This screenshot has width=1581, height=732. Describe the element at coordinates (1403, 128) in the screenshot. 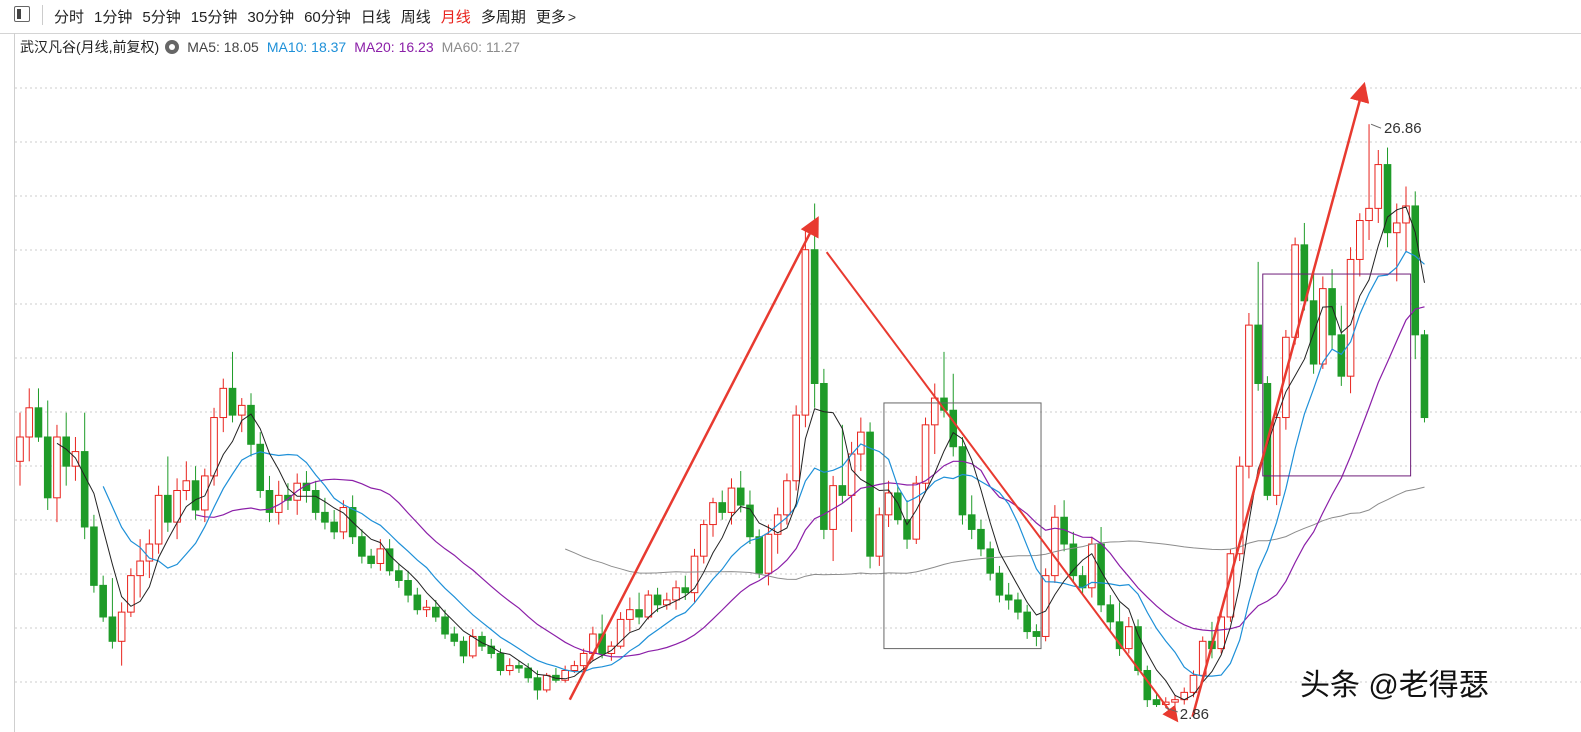

I see `high-label: 26.86` at that location.